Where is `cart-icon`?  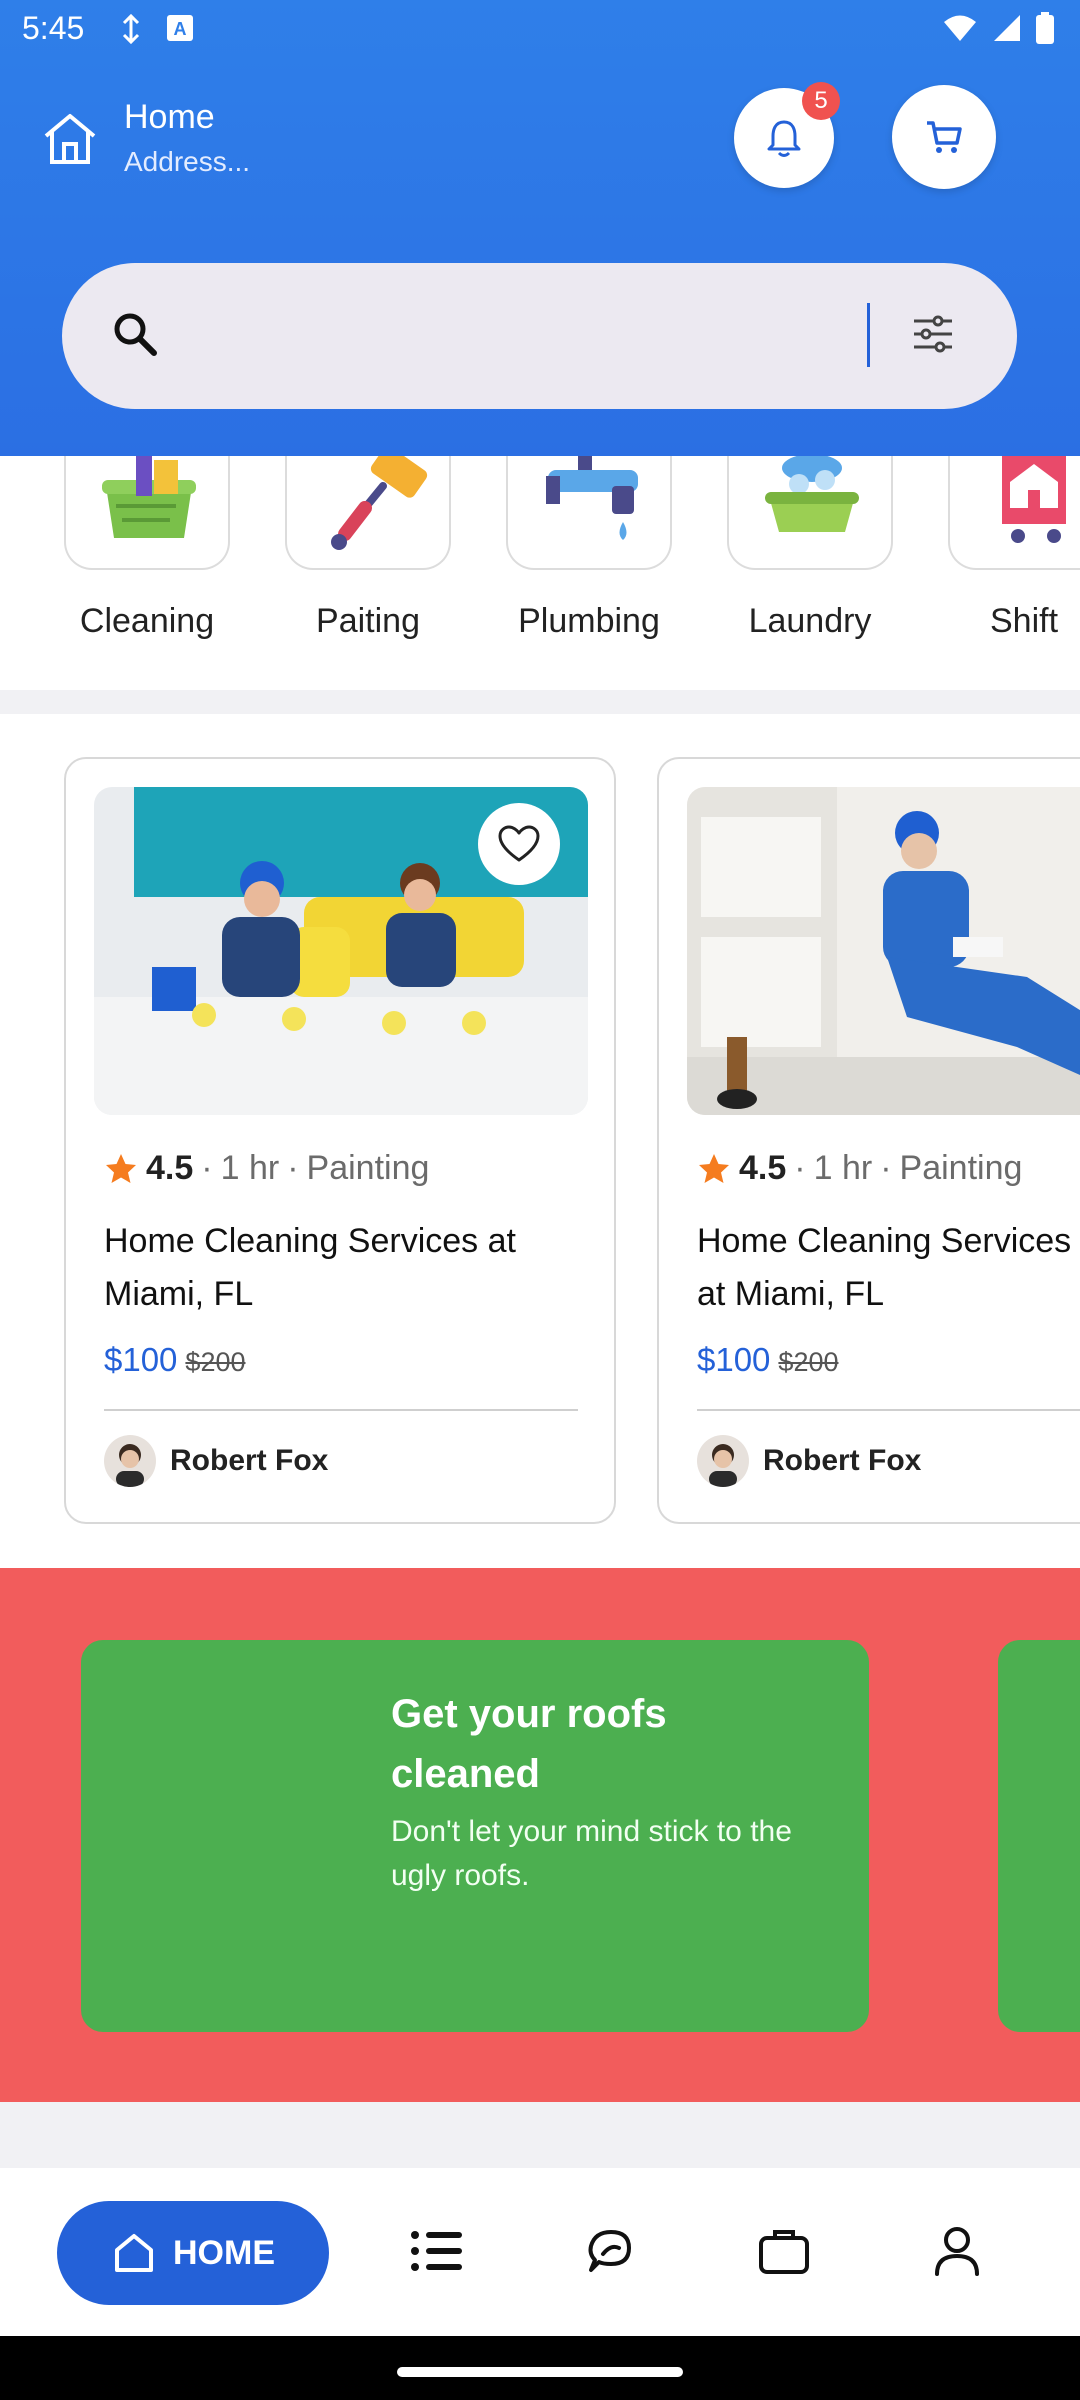
cart-icon is located at coordinates (944, 137).